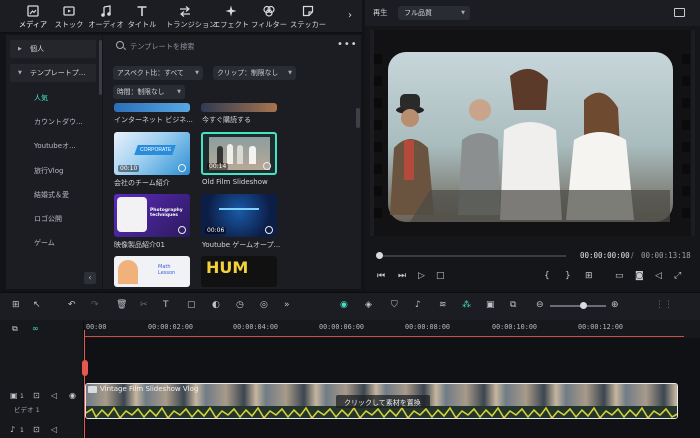 The height and width of the screenshot is (438, 700). I want to click on undo-icon: ↶, so click(72, 305).